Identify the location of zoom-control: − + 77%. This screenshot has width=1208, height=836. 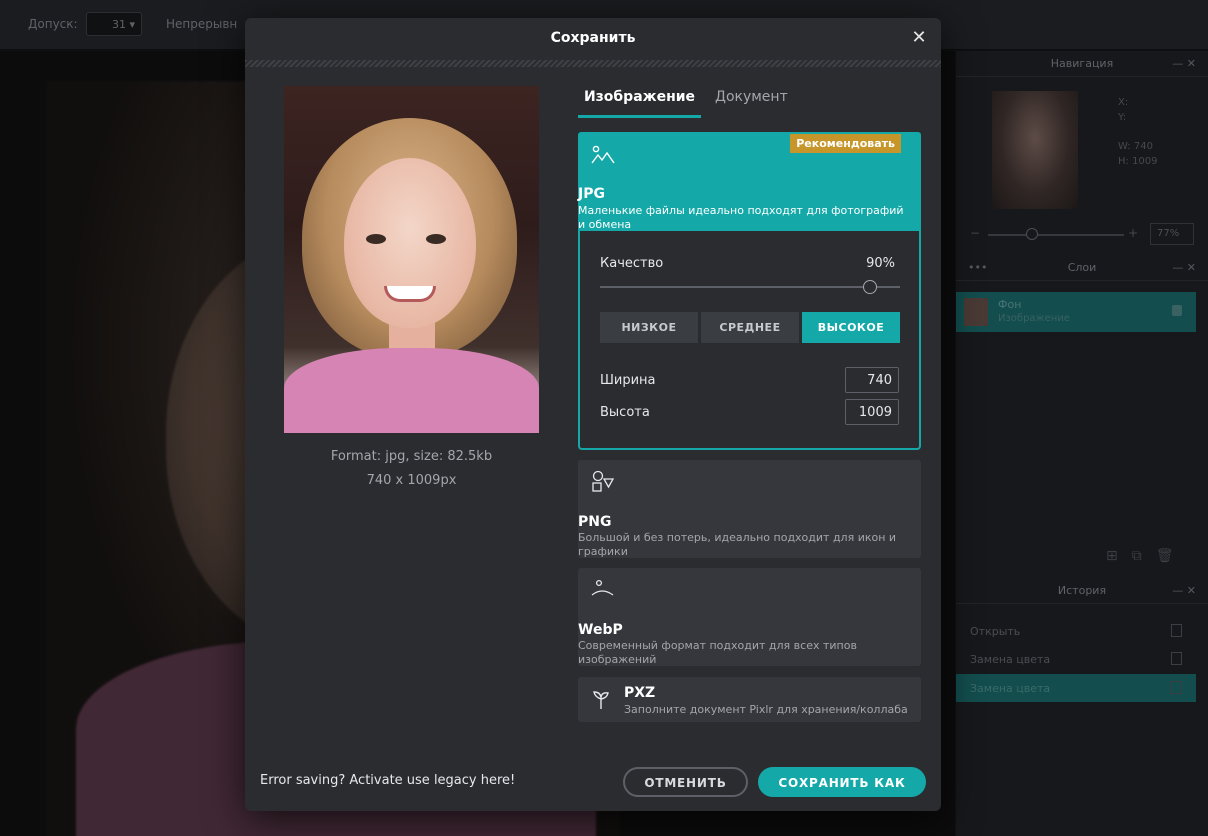
(1082, 235).